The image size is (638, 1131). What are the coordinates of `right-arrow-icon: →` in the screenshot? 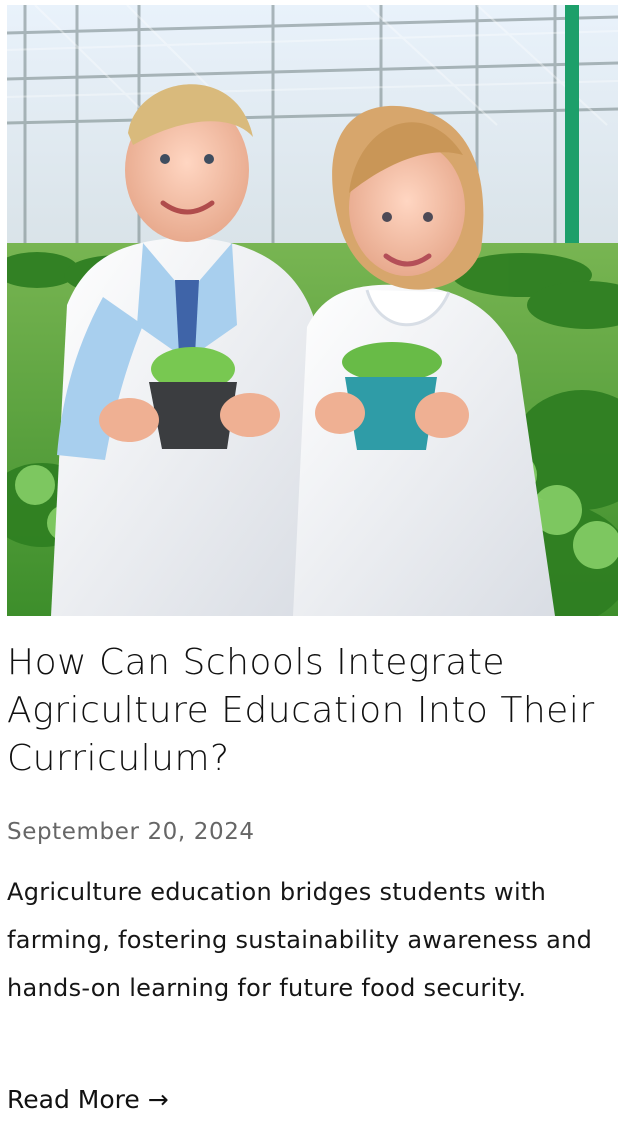 It's located at (158, 1099).